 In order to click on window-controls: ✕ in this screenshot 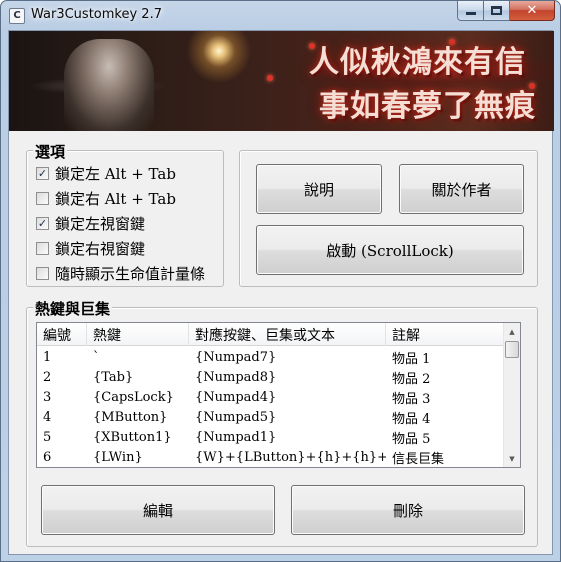, I will do `click(506, 11)`.